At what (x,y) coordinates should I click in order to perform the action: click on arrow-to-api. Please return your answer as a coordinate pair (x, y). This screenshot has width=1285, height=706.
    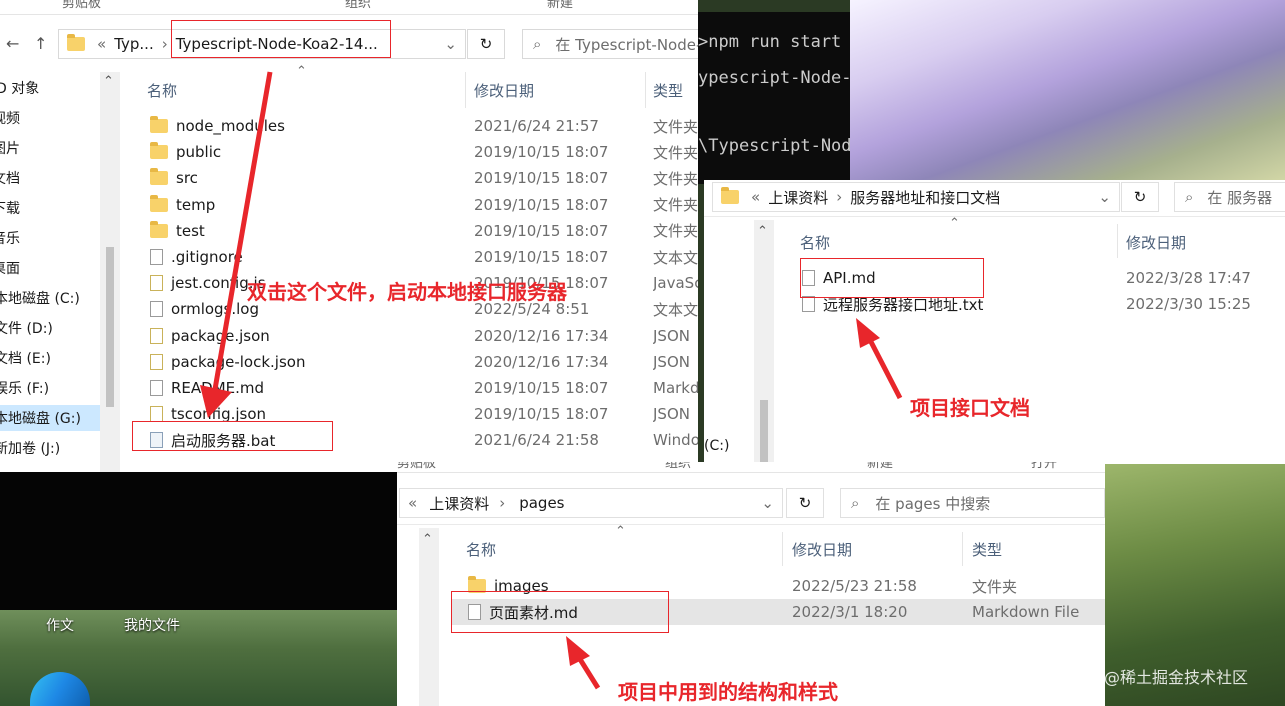
    Looking at the image, I should click on (879, 359).